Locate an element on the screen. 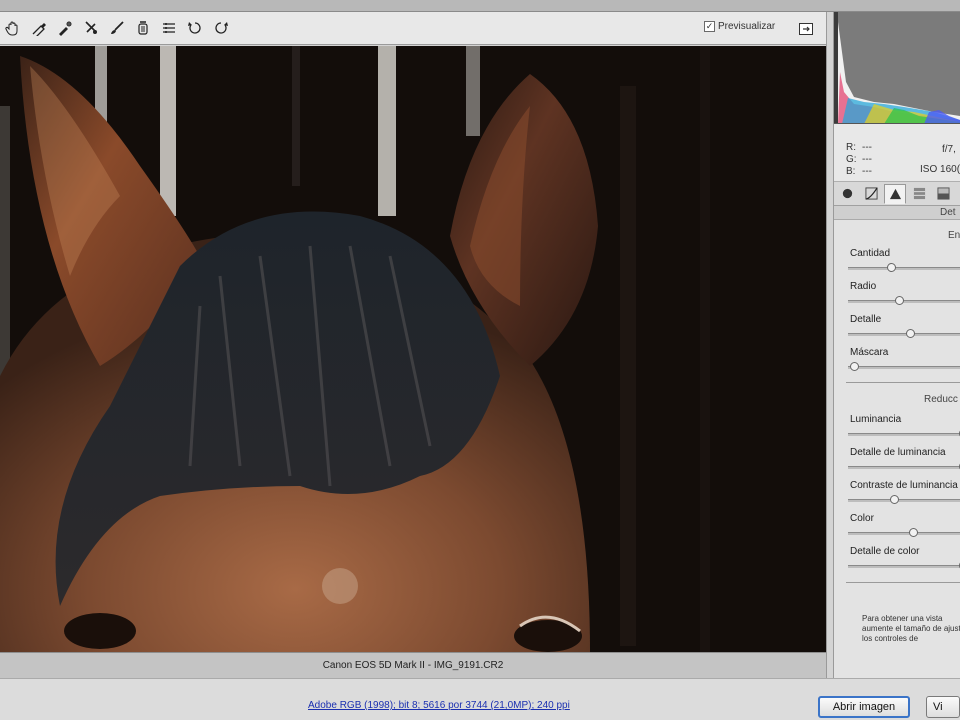  white-balance-icon is located at coordinates (39, 28).